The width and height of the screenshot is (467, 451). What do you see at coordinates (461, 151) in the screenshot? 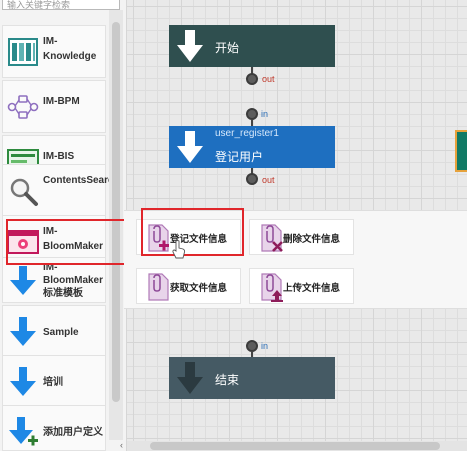
I see `partial-node-right-edge` at bounding box center [461, 151].